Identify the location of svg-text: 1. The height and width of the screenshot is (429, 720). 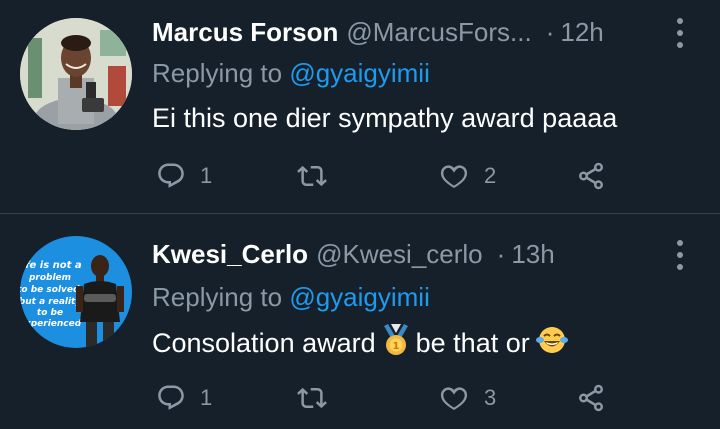
(395, 346).